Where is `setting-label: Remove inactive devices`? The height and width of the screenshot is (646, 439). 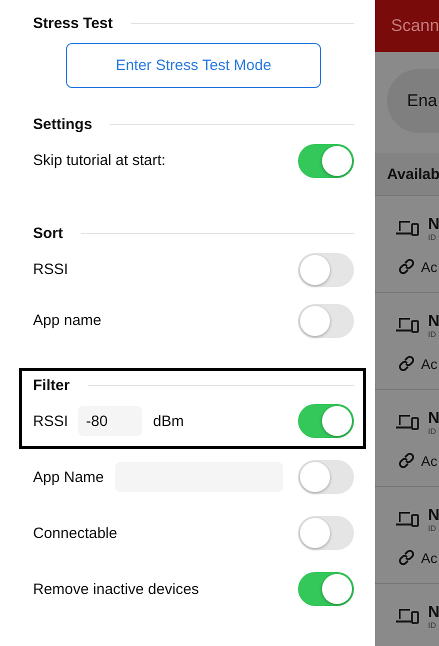 setting-label: Remove inactive devices is located at coordinates (116, 589).